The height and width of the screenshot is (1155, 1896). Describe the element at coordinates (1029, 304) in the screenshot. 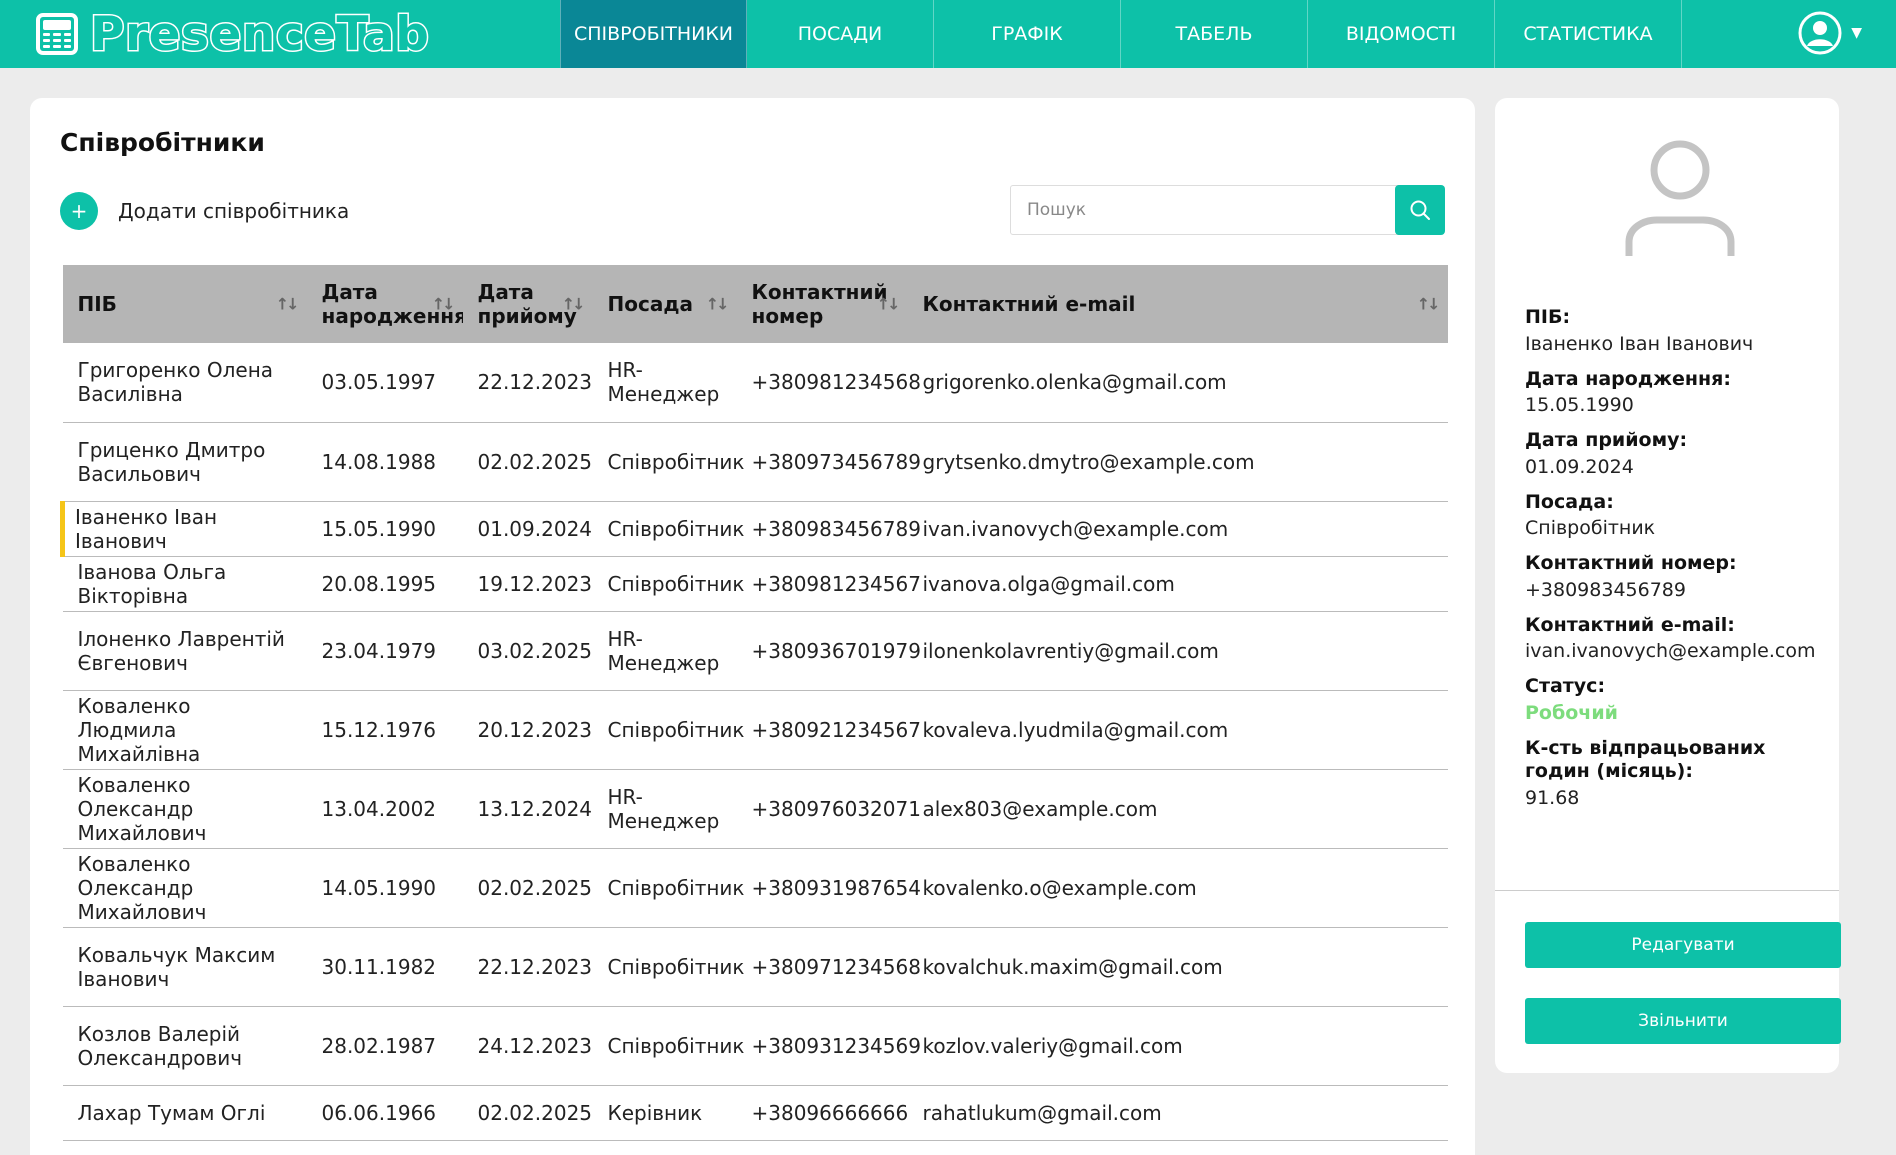

I see `column-header-label: Контактний e-mail` at that location.